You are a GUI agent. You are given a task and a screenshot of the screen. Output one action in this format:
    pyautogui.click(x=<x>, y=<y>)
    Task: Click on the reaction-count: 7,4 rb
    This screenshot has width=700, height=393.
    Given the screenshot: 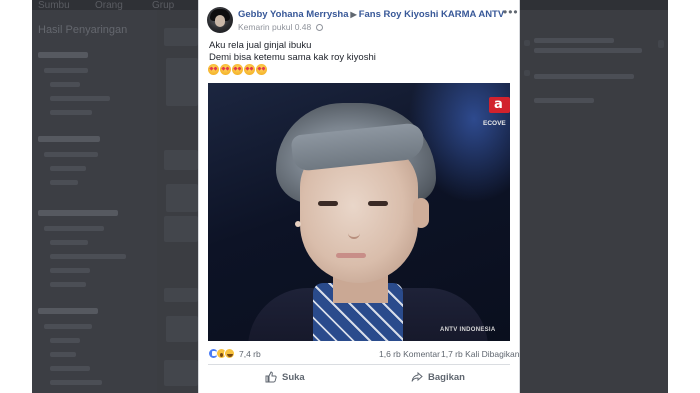 What is the action you would take?
    pyautogui.click(x=250, y=353)
    